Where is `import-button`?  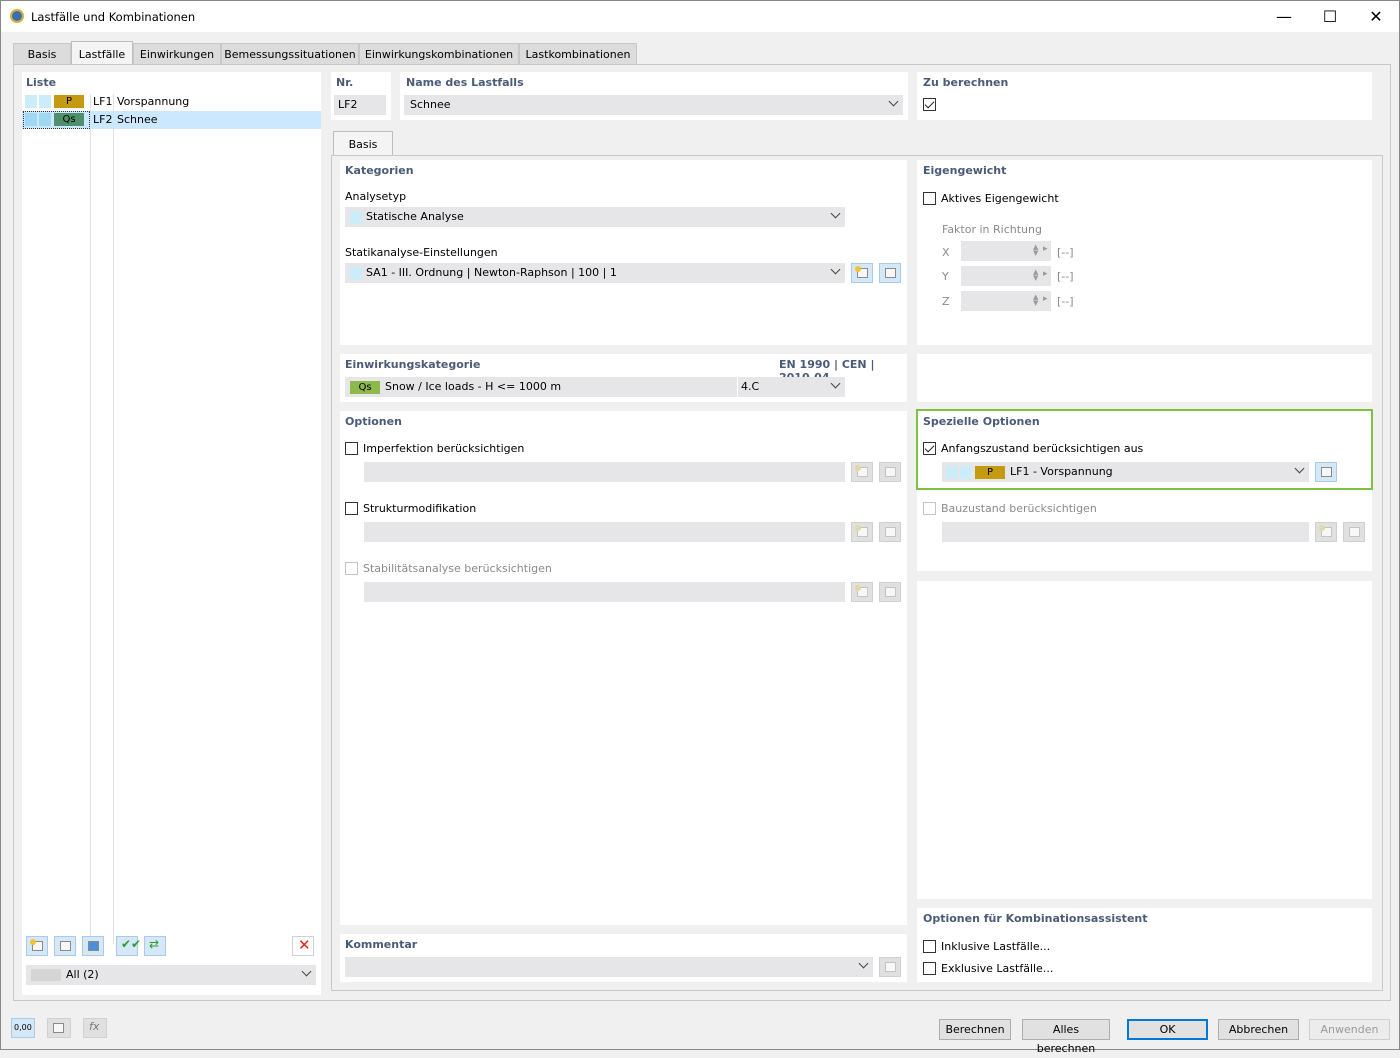
import-button is located at coordinates (93, 946).